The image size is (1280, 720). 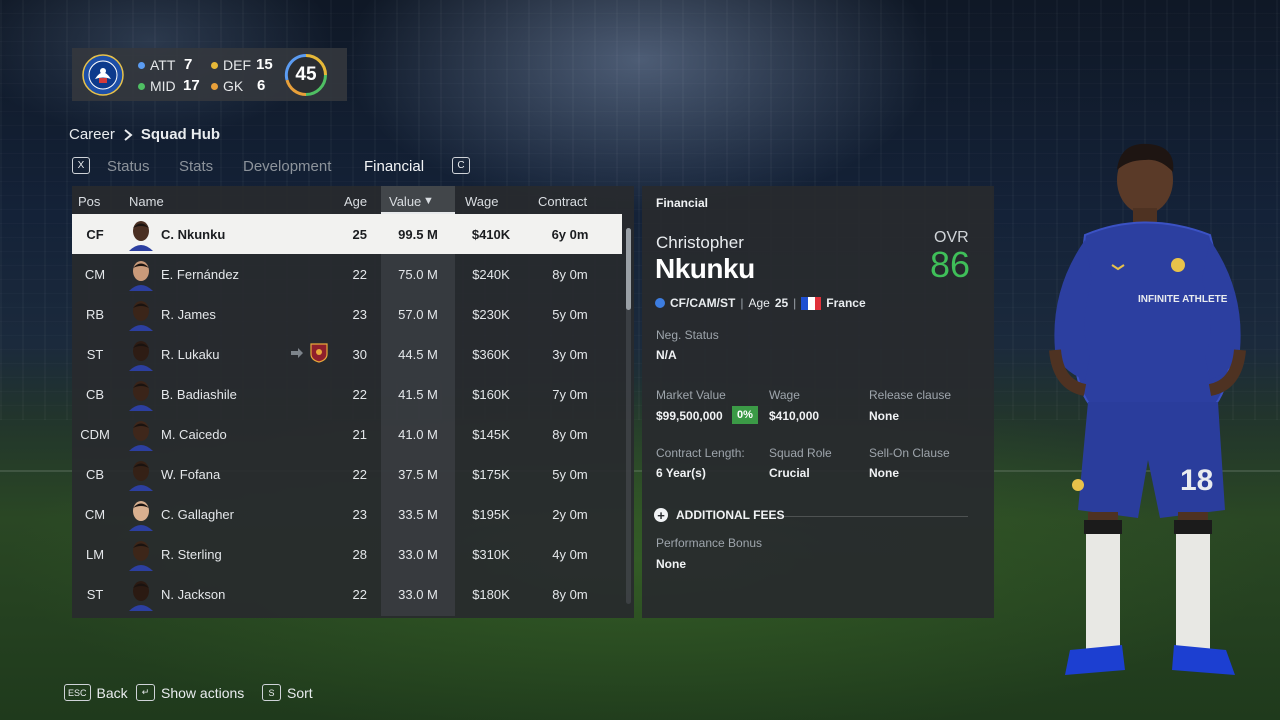 What do you see at coordinates (197, 514) in the screenshot?
I see `cell-name: C. Gallagher` at bounding box center [197, 514].